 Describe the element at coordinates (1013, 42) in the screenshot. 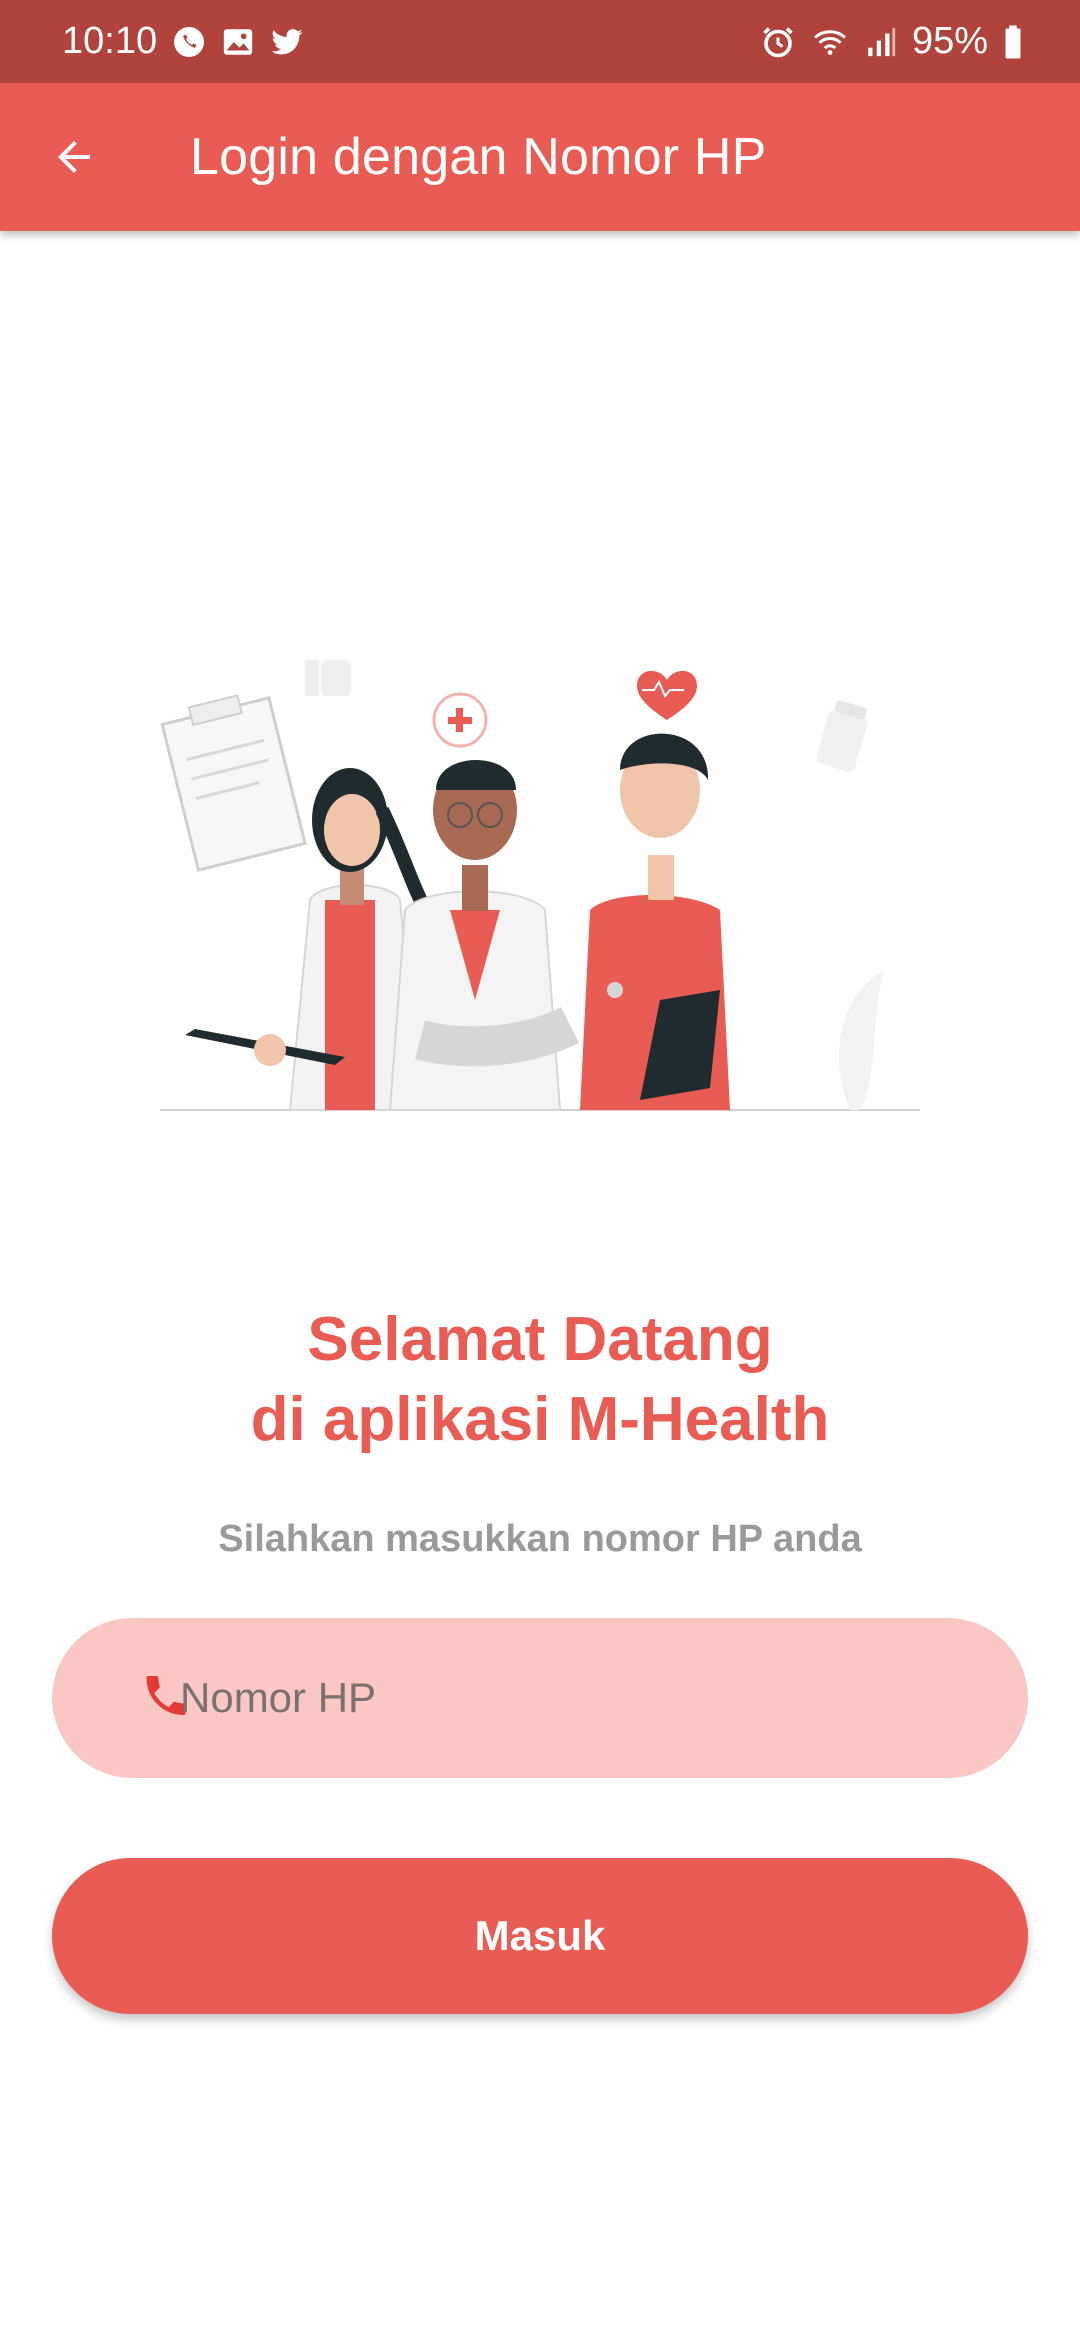

I see `battery-icon` at that location.